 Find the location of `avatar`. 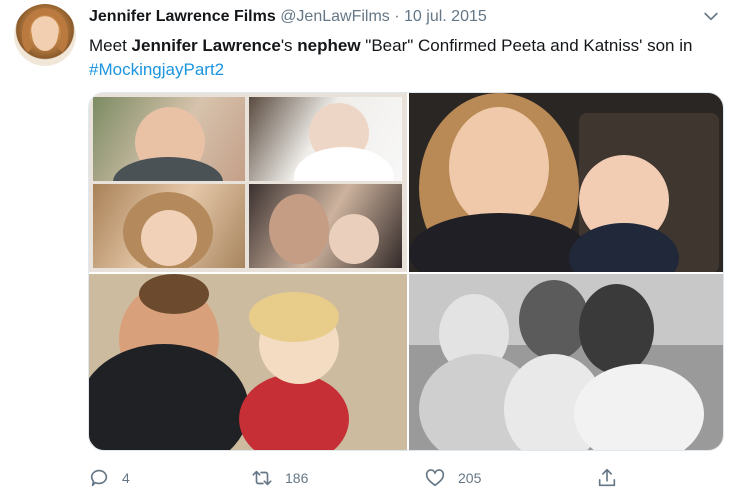

avatar is located at coordinates (45, 35).